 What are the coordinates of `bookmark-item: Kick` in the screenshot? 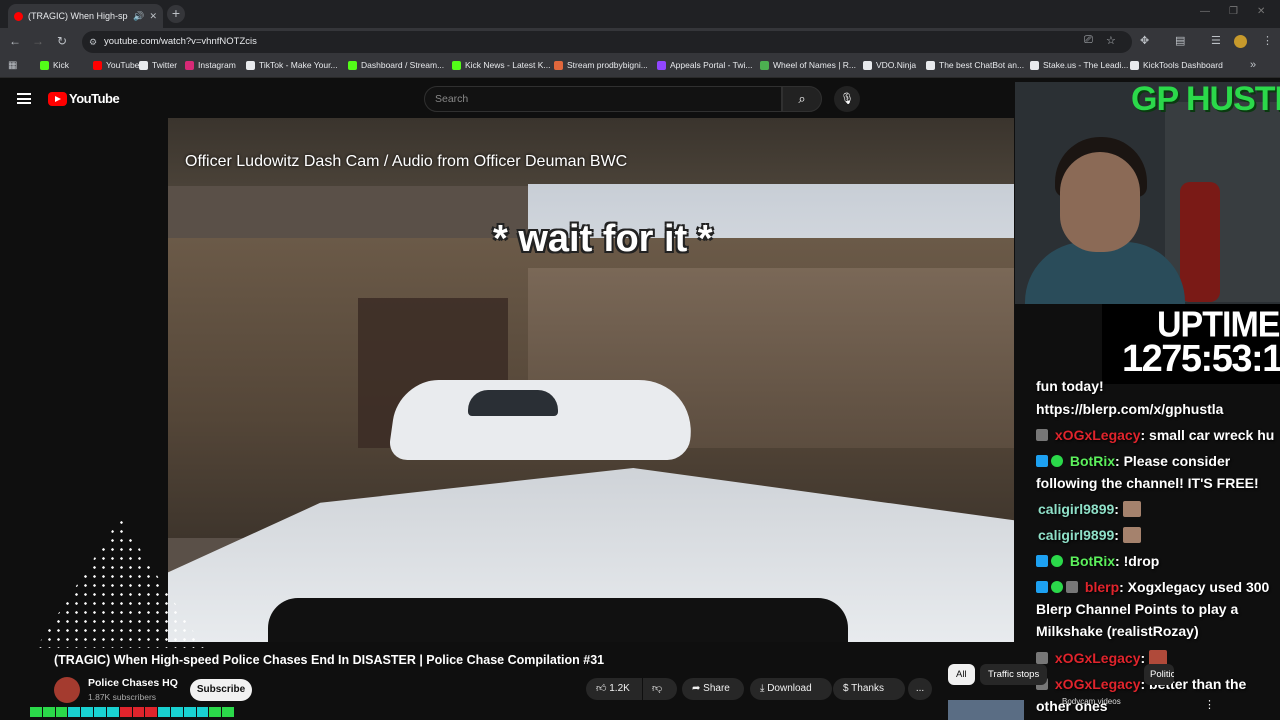 It's located at (54, 65).